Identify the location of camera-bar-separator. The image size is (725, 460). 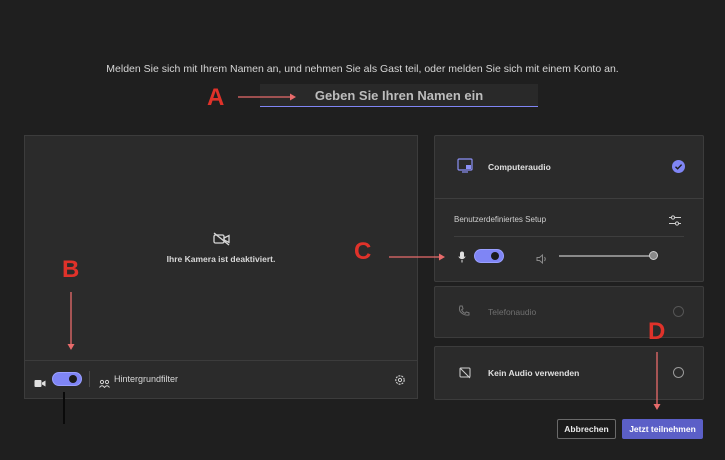
(89, 379).